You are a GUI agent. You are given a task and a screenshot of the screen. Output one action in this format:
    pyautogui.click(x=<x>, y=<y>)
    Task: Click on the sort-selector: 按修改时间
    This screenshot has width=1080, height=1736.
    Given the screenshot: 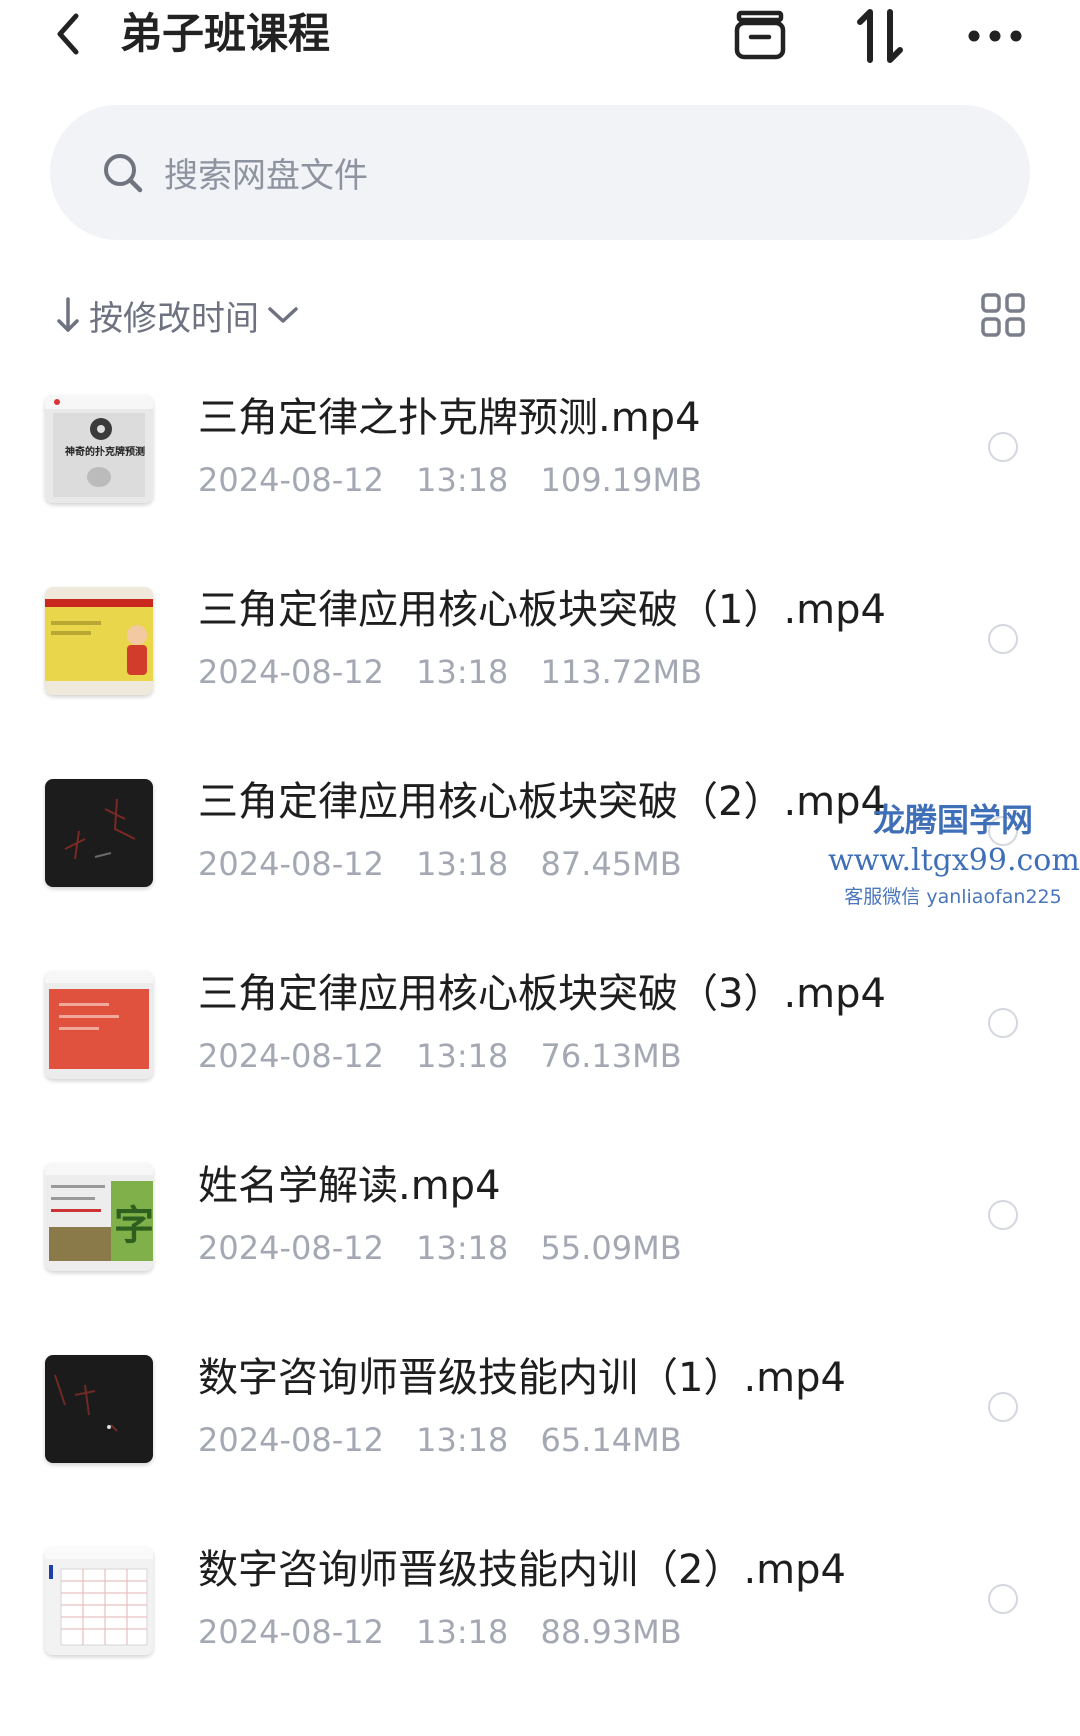 What is the action you would take?
    pyautogui.click(x=177, y=315)
    